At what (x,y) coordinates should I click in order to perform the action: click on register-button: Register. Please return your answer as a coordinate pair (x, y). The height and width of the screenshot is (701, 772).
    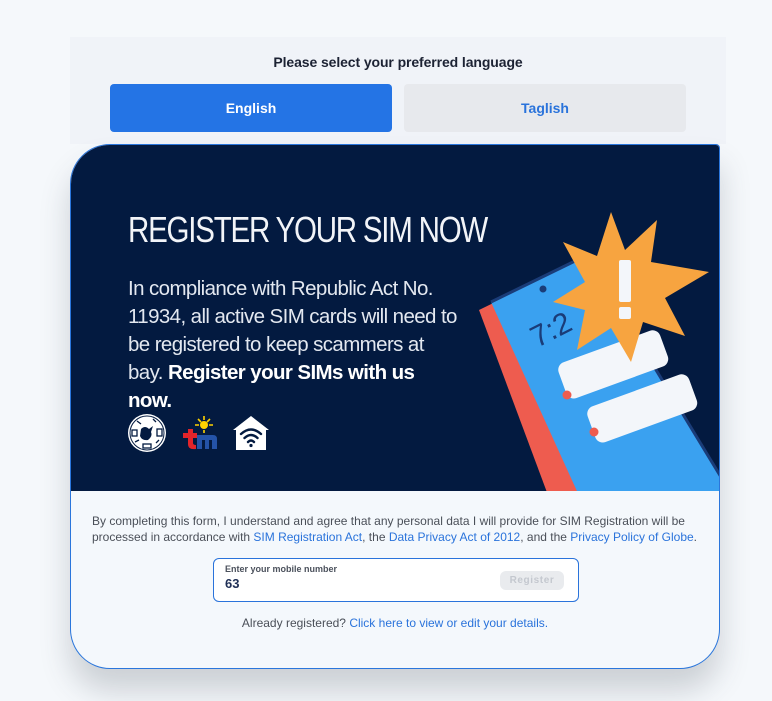
    Looking at the image, I should click on (532, 580).